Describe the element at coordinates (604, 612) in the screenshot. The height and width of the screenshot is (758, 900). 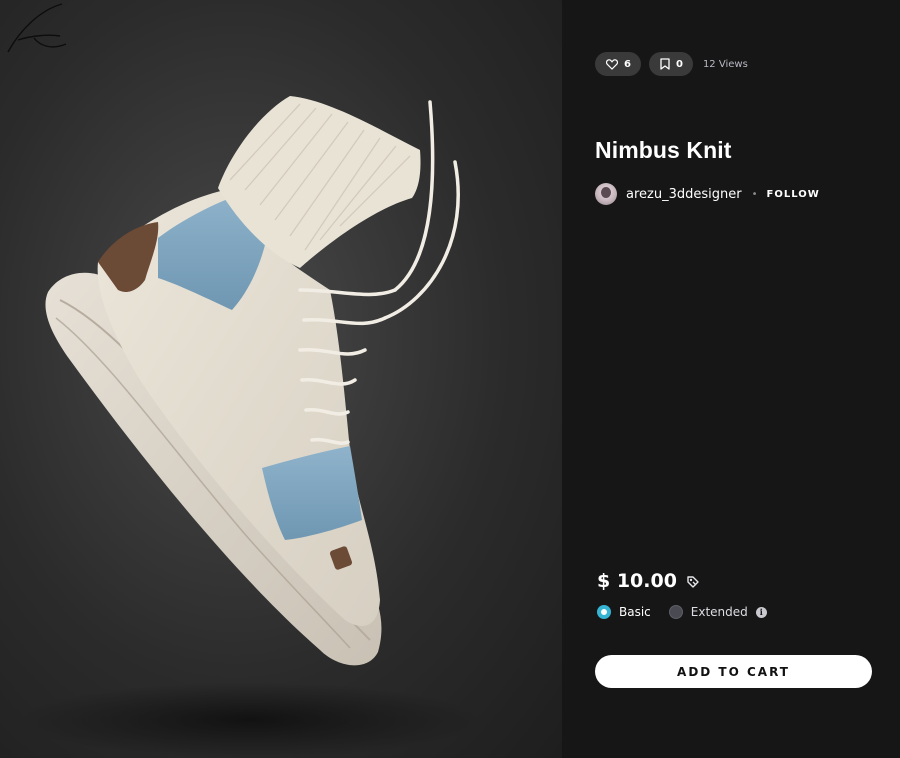
I see `radio-selected` at that location.